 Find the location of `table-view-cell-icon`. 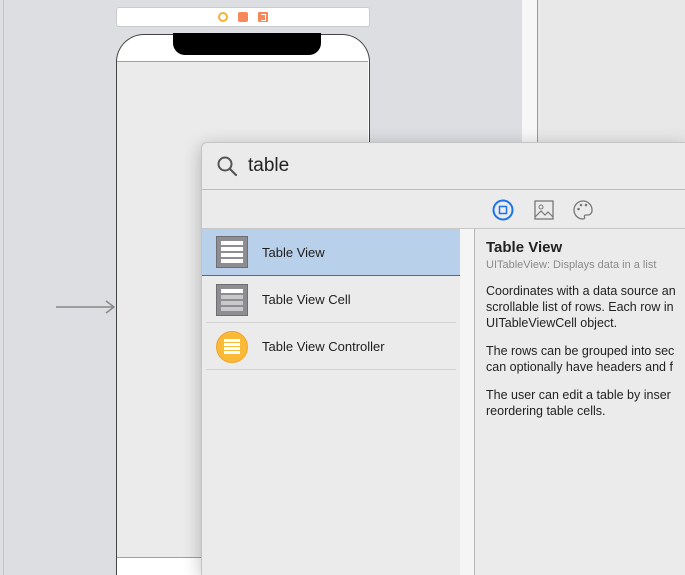

table-view-cell-icon is located at coordinates (232, 299).